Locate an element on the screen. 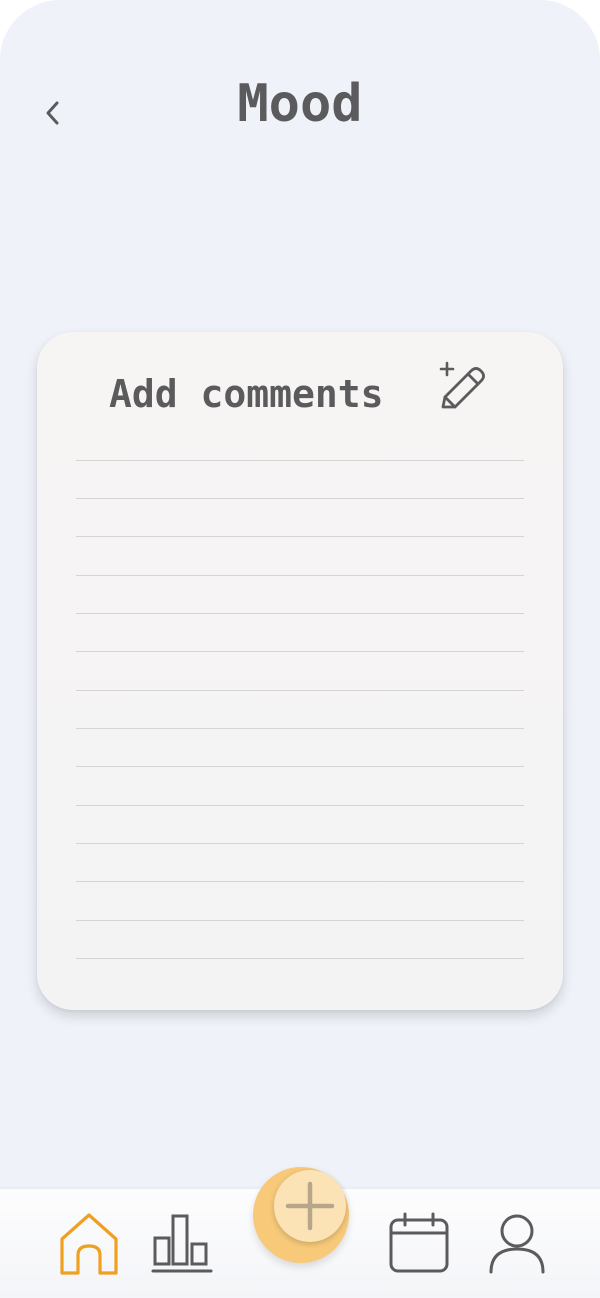 The image size is (600, 1298). page-title: Mood is located at coordinates (300, 104).